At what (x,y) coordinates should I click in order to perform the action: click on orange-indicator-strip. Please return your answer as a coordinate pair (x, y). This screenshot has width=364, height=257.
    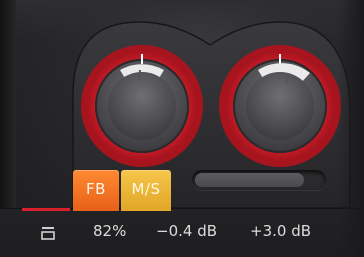
    Looking at the image, I should click on (96, 209).